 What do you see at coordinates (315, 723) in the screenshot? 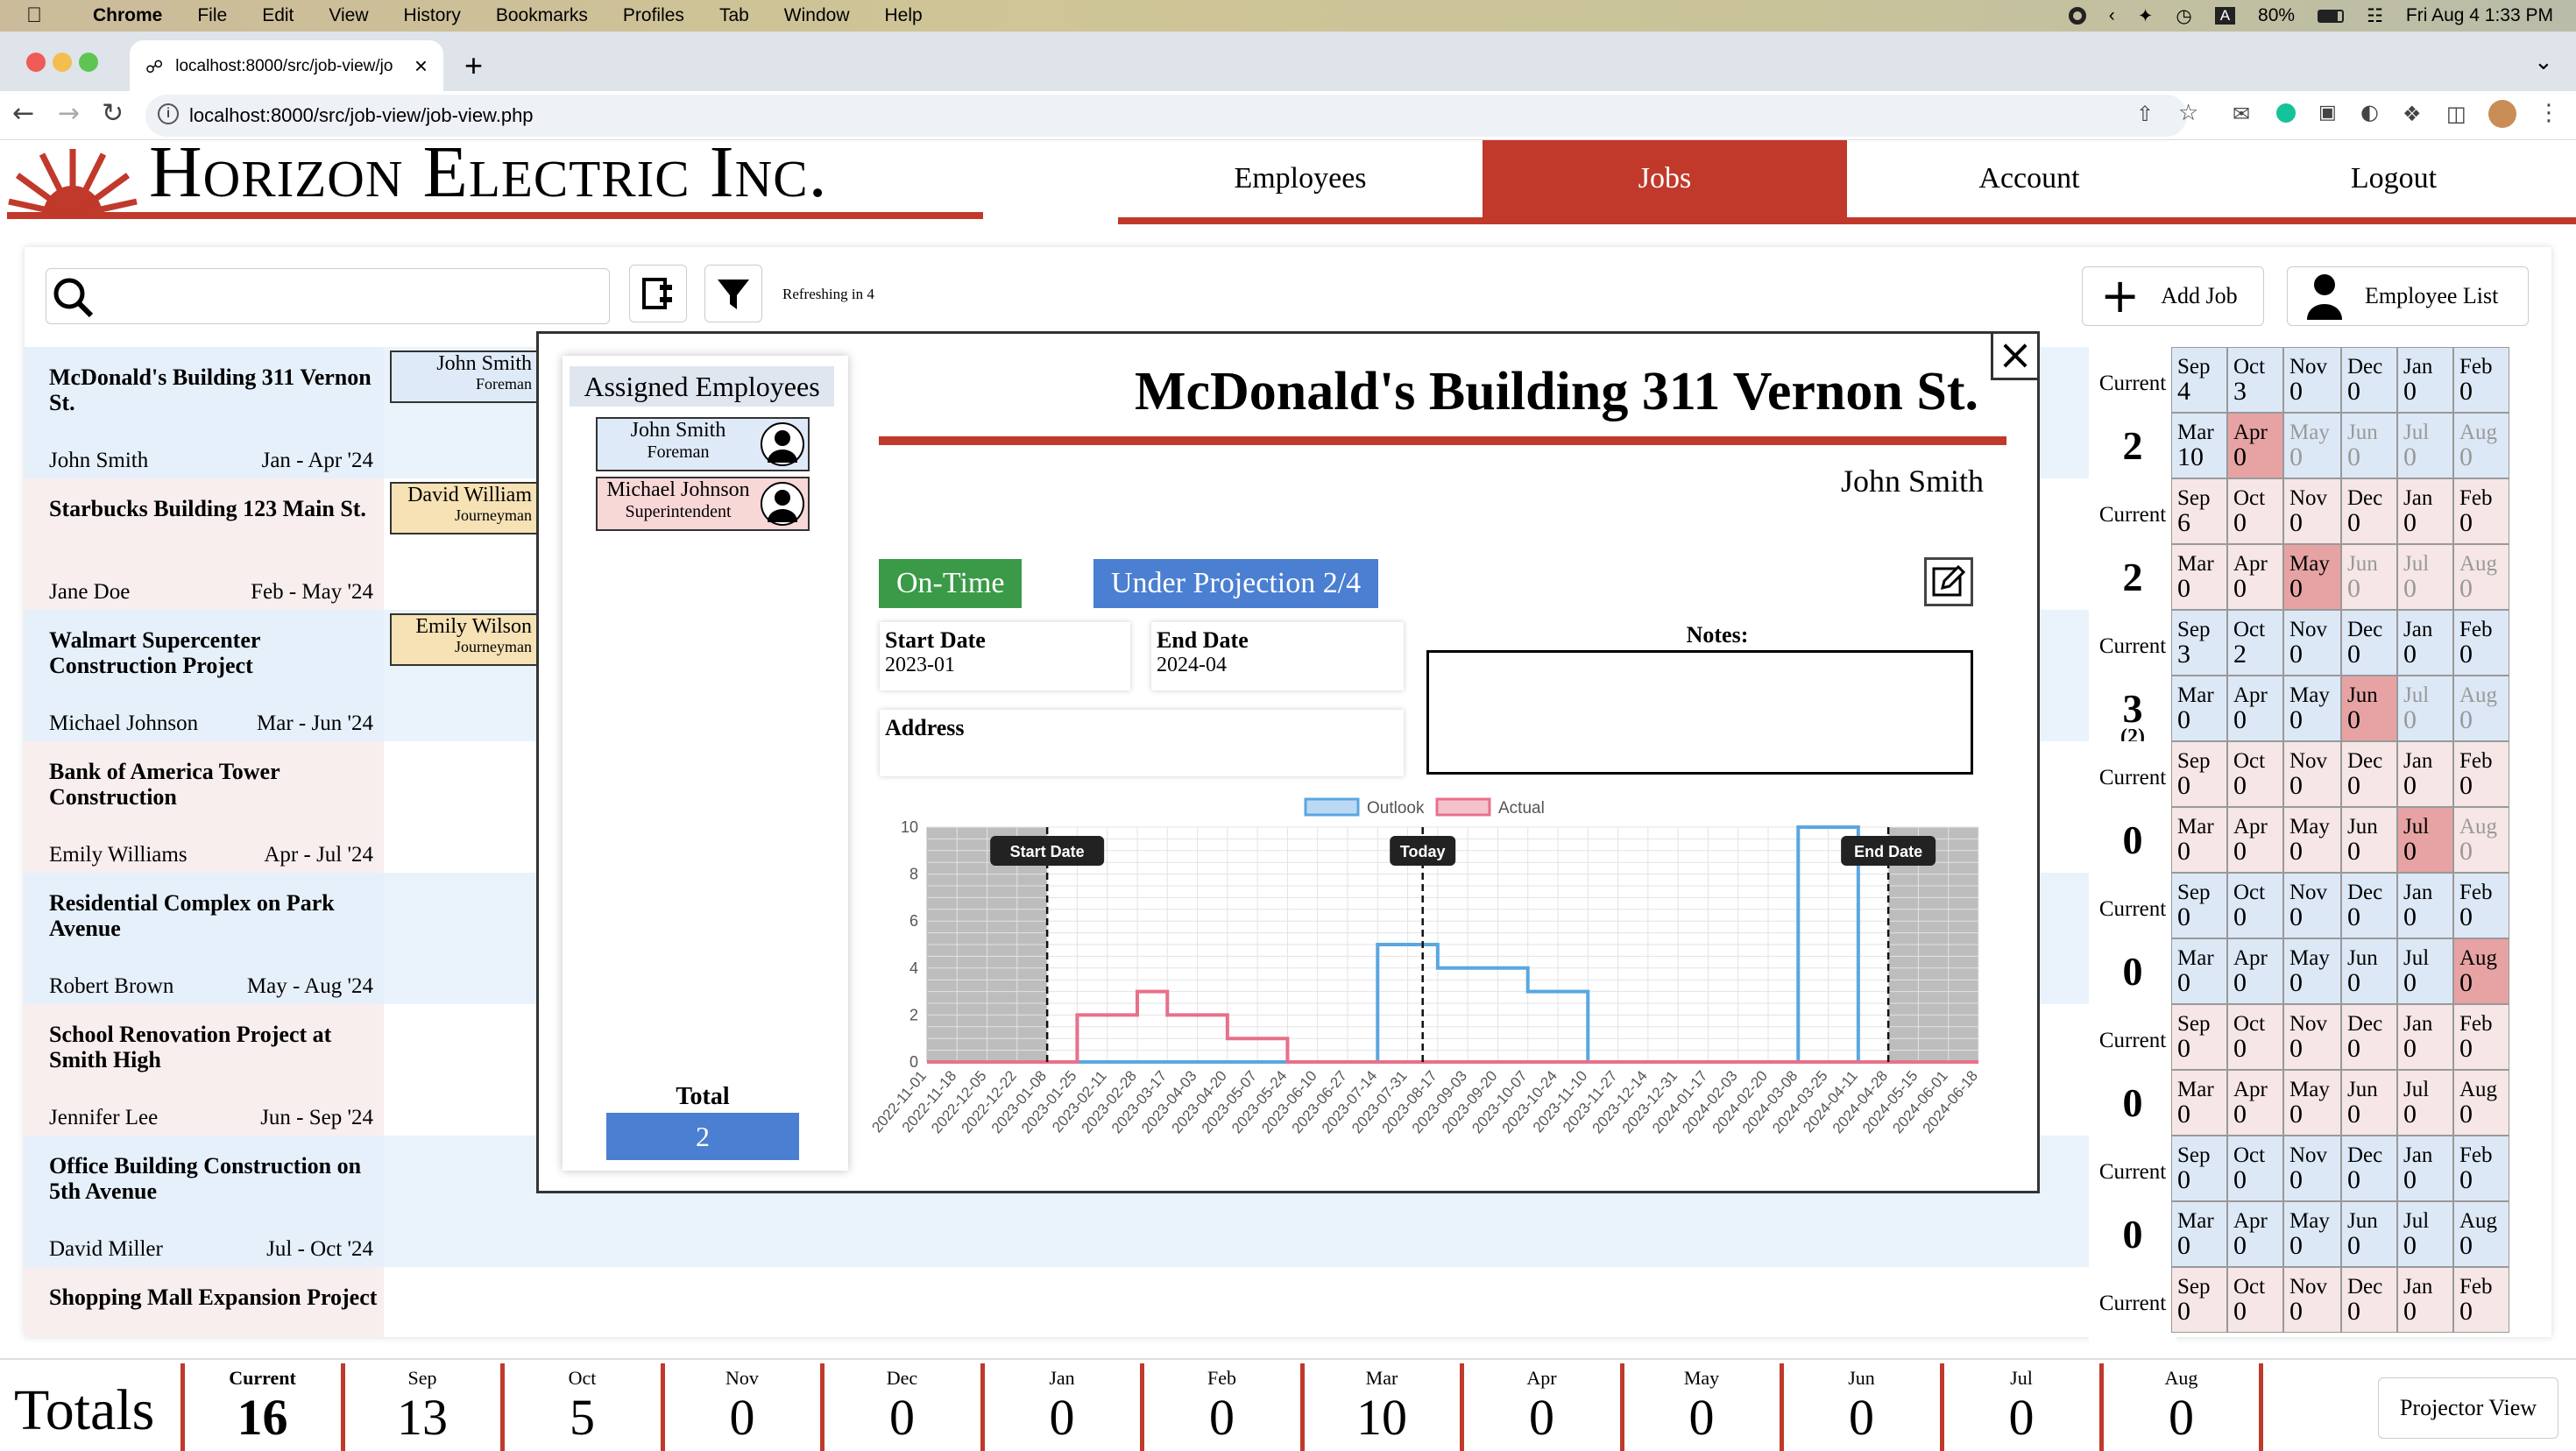
I see `job-dates: Mar - Jun '24` at bounding box center [315, 723].